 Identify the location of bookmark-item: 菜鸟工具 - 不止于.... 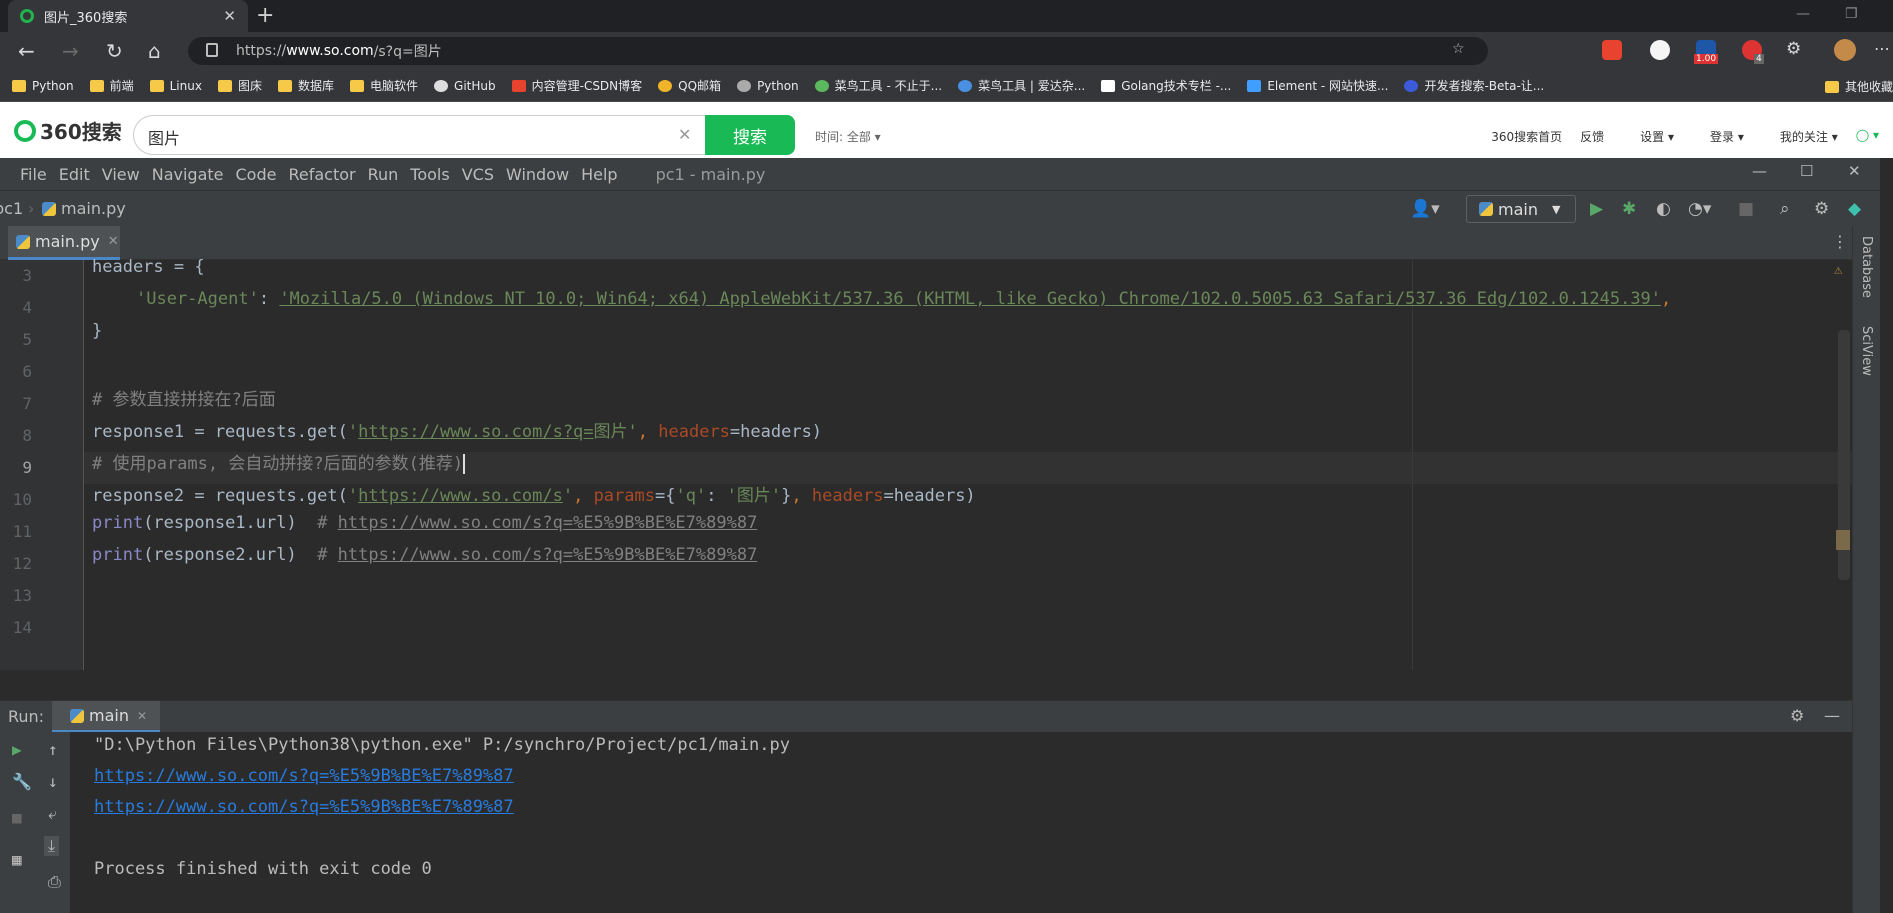
(878, 85).